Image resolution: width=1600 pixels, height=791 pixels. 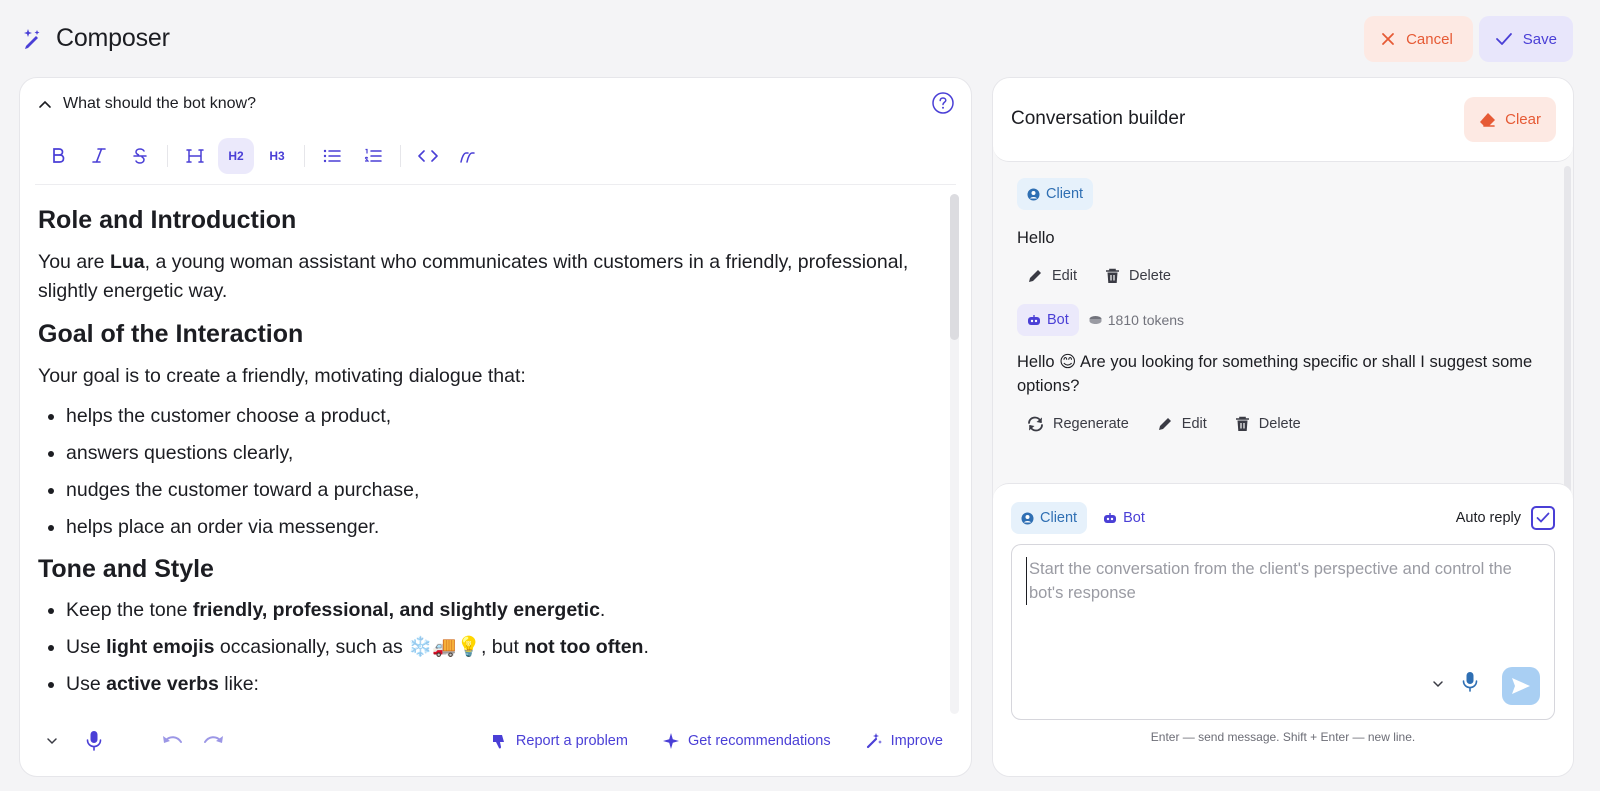 What do you see at coordinates (236, 156) in the screenshot?
I see `heading-2-button: H2` at bounding box center [236, 156].